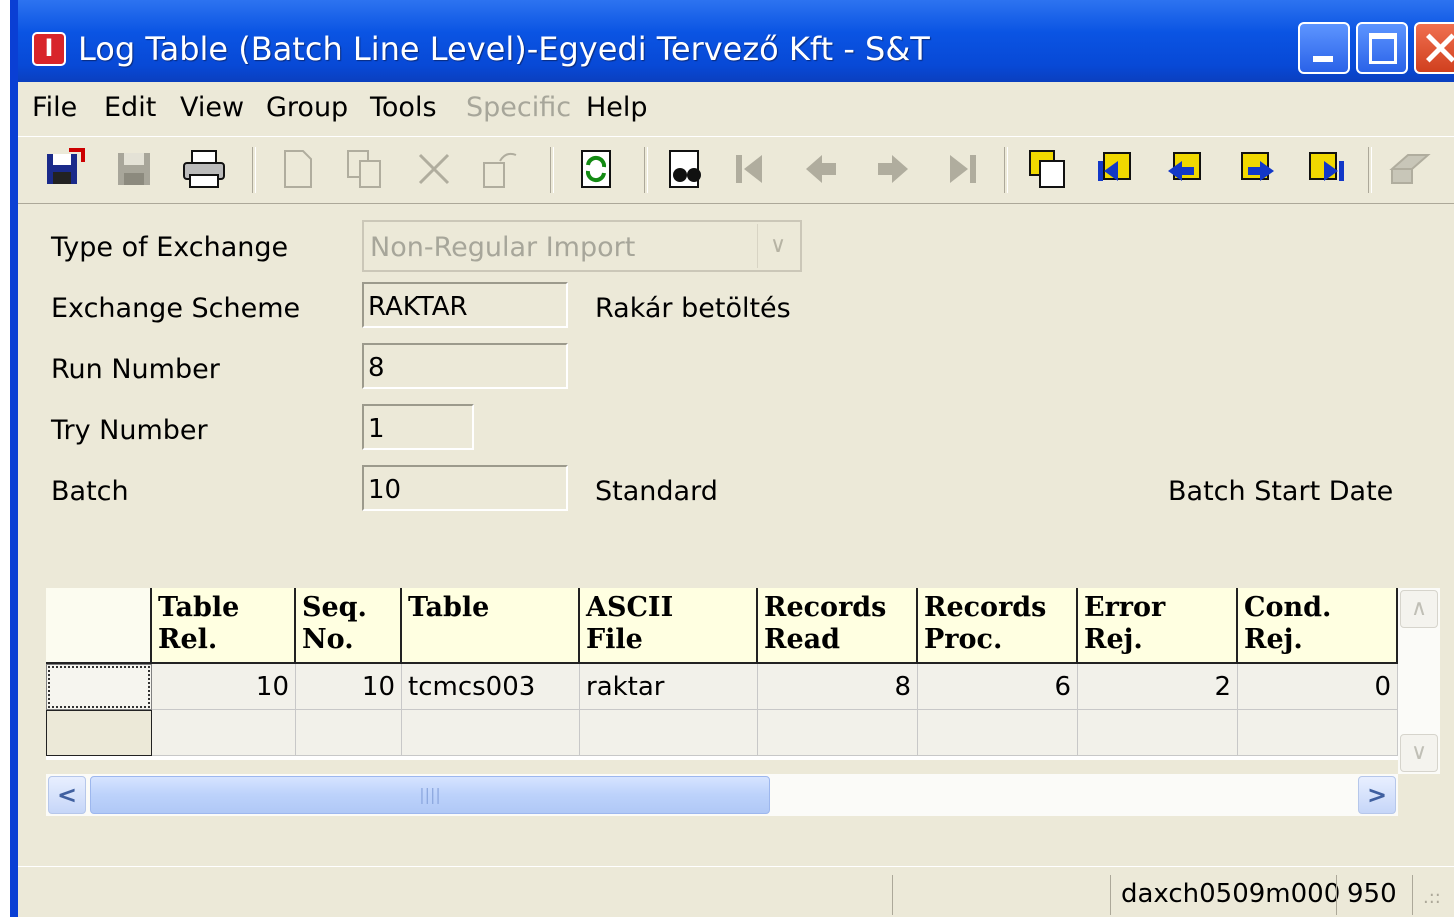 Image resolution: width=1454 pixels, height=918 pixels. Describe the element at coordinates (502, 169) in the screenshot. I see `change-icon` at that location.